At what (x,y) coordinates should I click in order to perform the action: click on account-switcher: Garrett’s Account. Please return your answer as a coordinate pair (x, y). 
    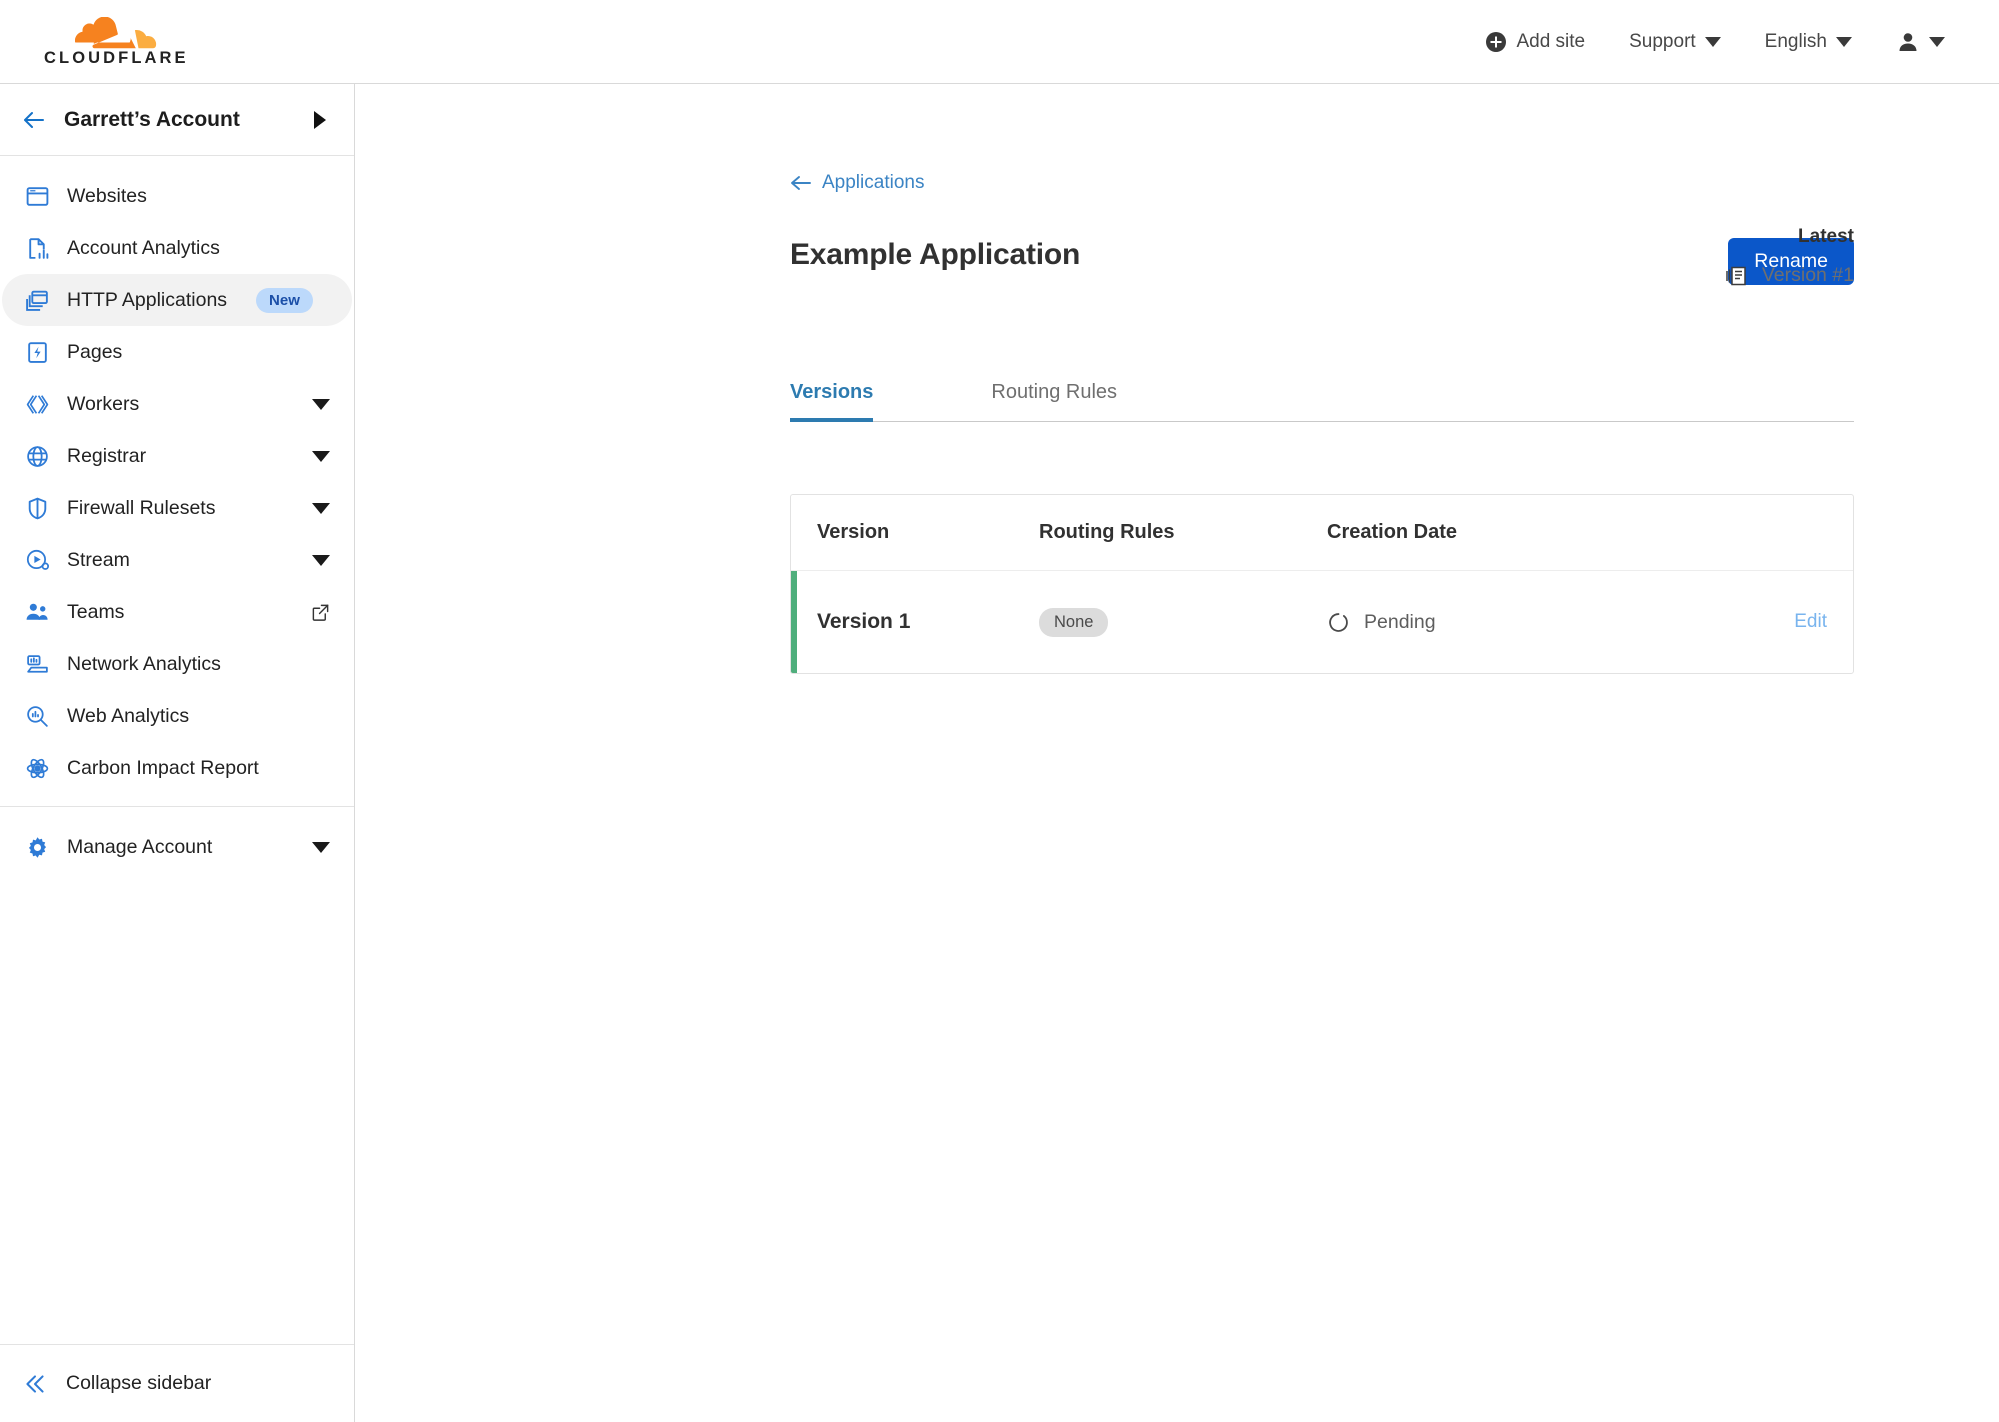
    Looking at the image, I should click on (177, 120).